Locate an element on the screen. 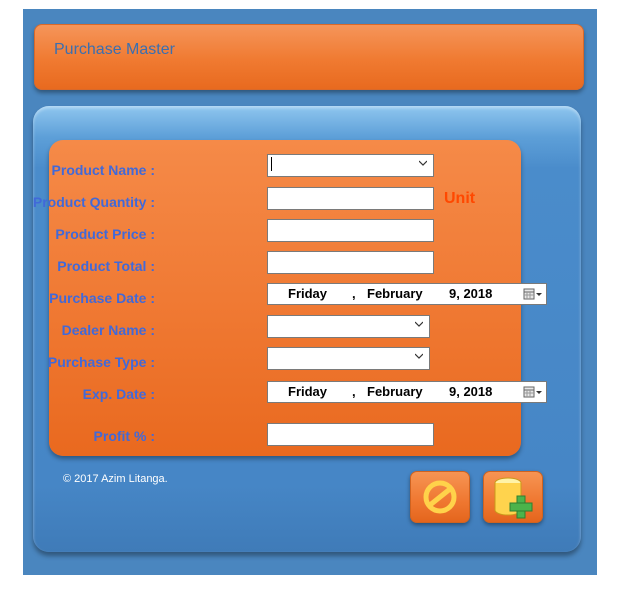 The image size is (626, 595). product-total-label: Product Total : is located at coordinates (106, 266).